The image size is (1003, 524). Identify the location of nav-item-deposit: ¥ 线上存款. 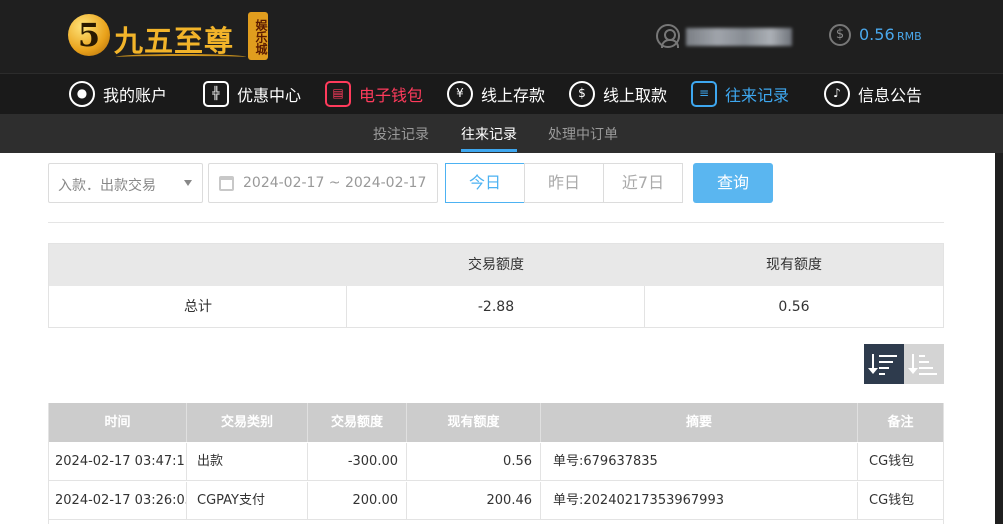
(496, 94).